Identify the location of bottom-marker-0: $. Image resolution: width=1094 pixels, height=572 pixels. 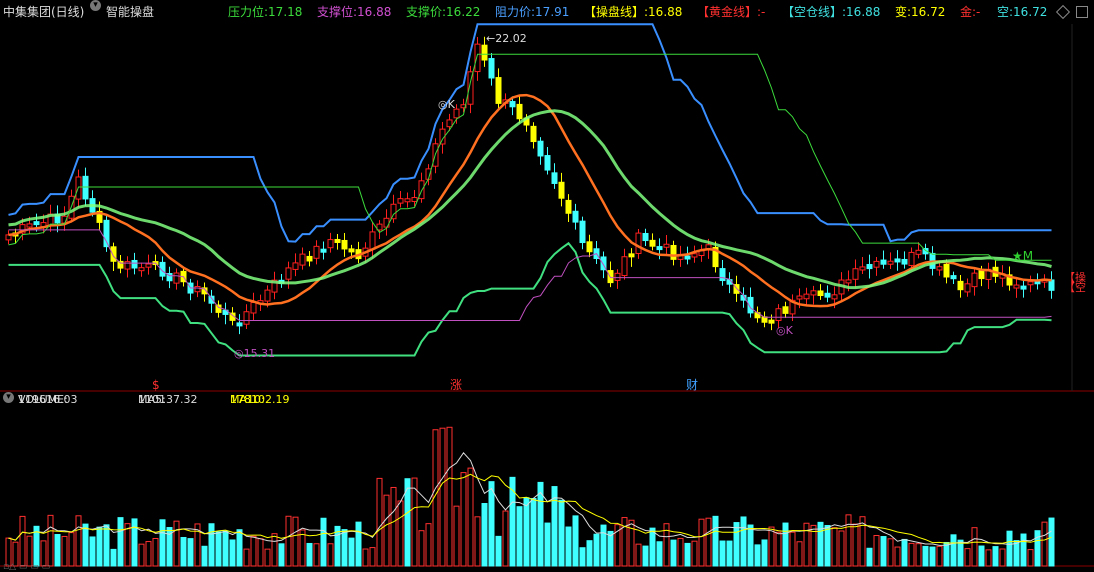
(156, 385).